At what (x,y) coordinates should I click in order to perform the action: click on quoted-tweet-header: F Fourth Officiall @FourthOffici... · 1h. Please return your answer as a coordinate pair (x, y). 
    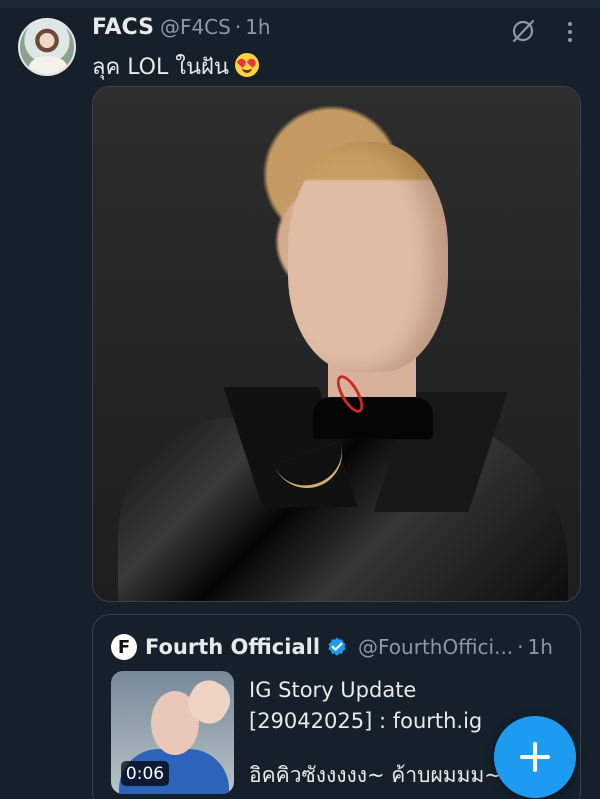
    Looking at the image, I should click on (332, 647).